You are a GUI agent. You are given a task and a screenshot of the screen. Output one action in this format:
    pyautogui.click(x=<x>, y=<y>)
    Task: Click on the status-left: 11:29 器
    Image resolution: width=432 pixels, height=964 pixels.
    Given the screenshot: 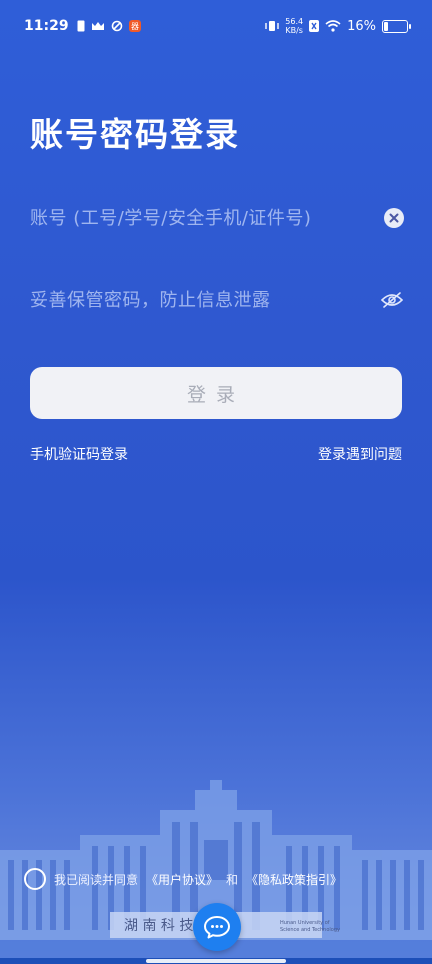 What is the action you would take?
    pyautogui.click(x=82, y=26)
    